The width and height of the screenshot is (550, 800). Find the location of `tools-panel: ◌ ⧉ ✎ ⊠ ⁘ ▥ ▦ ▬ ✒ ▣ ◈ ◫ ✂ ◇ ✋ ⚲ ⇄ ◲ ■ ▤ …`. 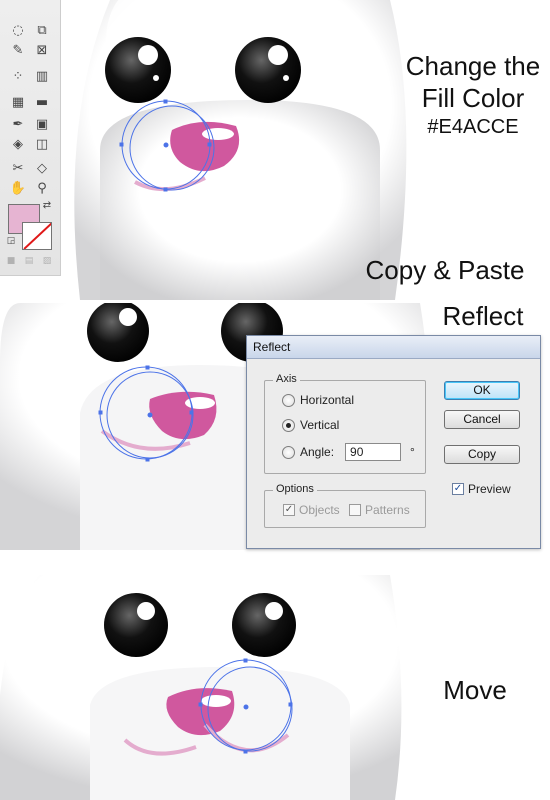

tools-panel: ◌ ⧉ ✎ ⊠ ⁘ ▥ ▦ ▬ ✒ ▣ ◈ ◫ ✂ ◇ ✋ ⚲ ⇄ ◲ ■ ▤ … is located at coordinates (30, 138).